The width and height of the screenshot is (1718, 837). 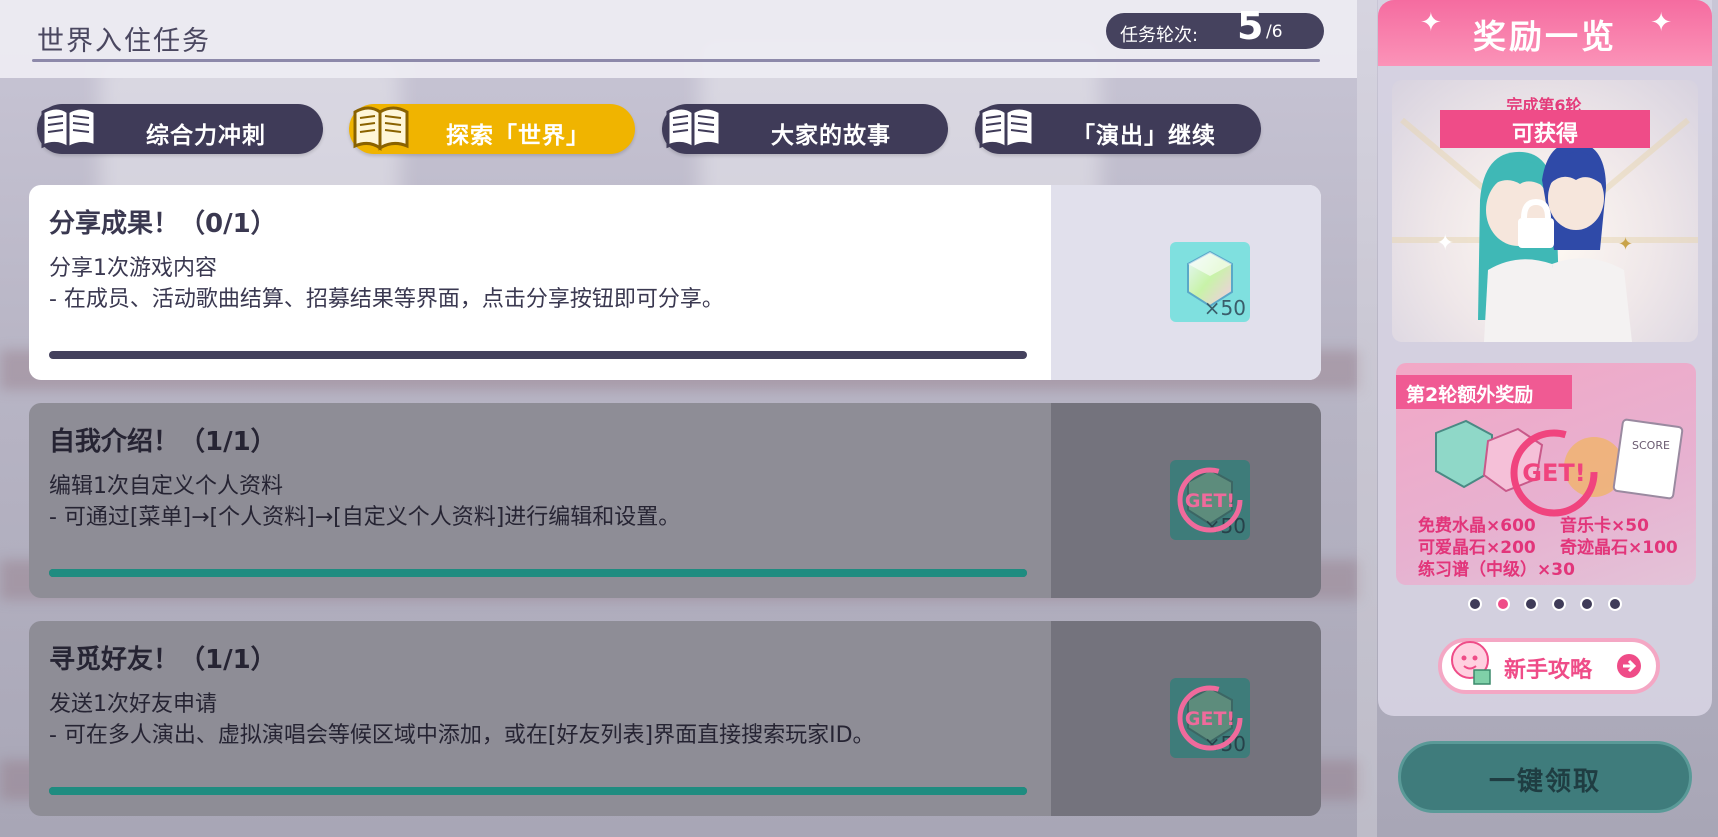 I want to click on final-reward-preview: ✦ ✦ 完成第6轮 可获得, so click(x=1545, y=211).